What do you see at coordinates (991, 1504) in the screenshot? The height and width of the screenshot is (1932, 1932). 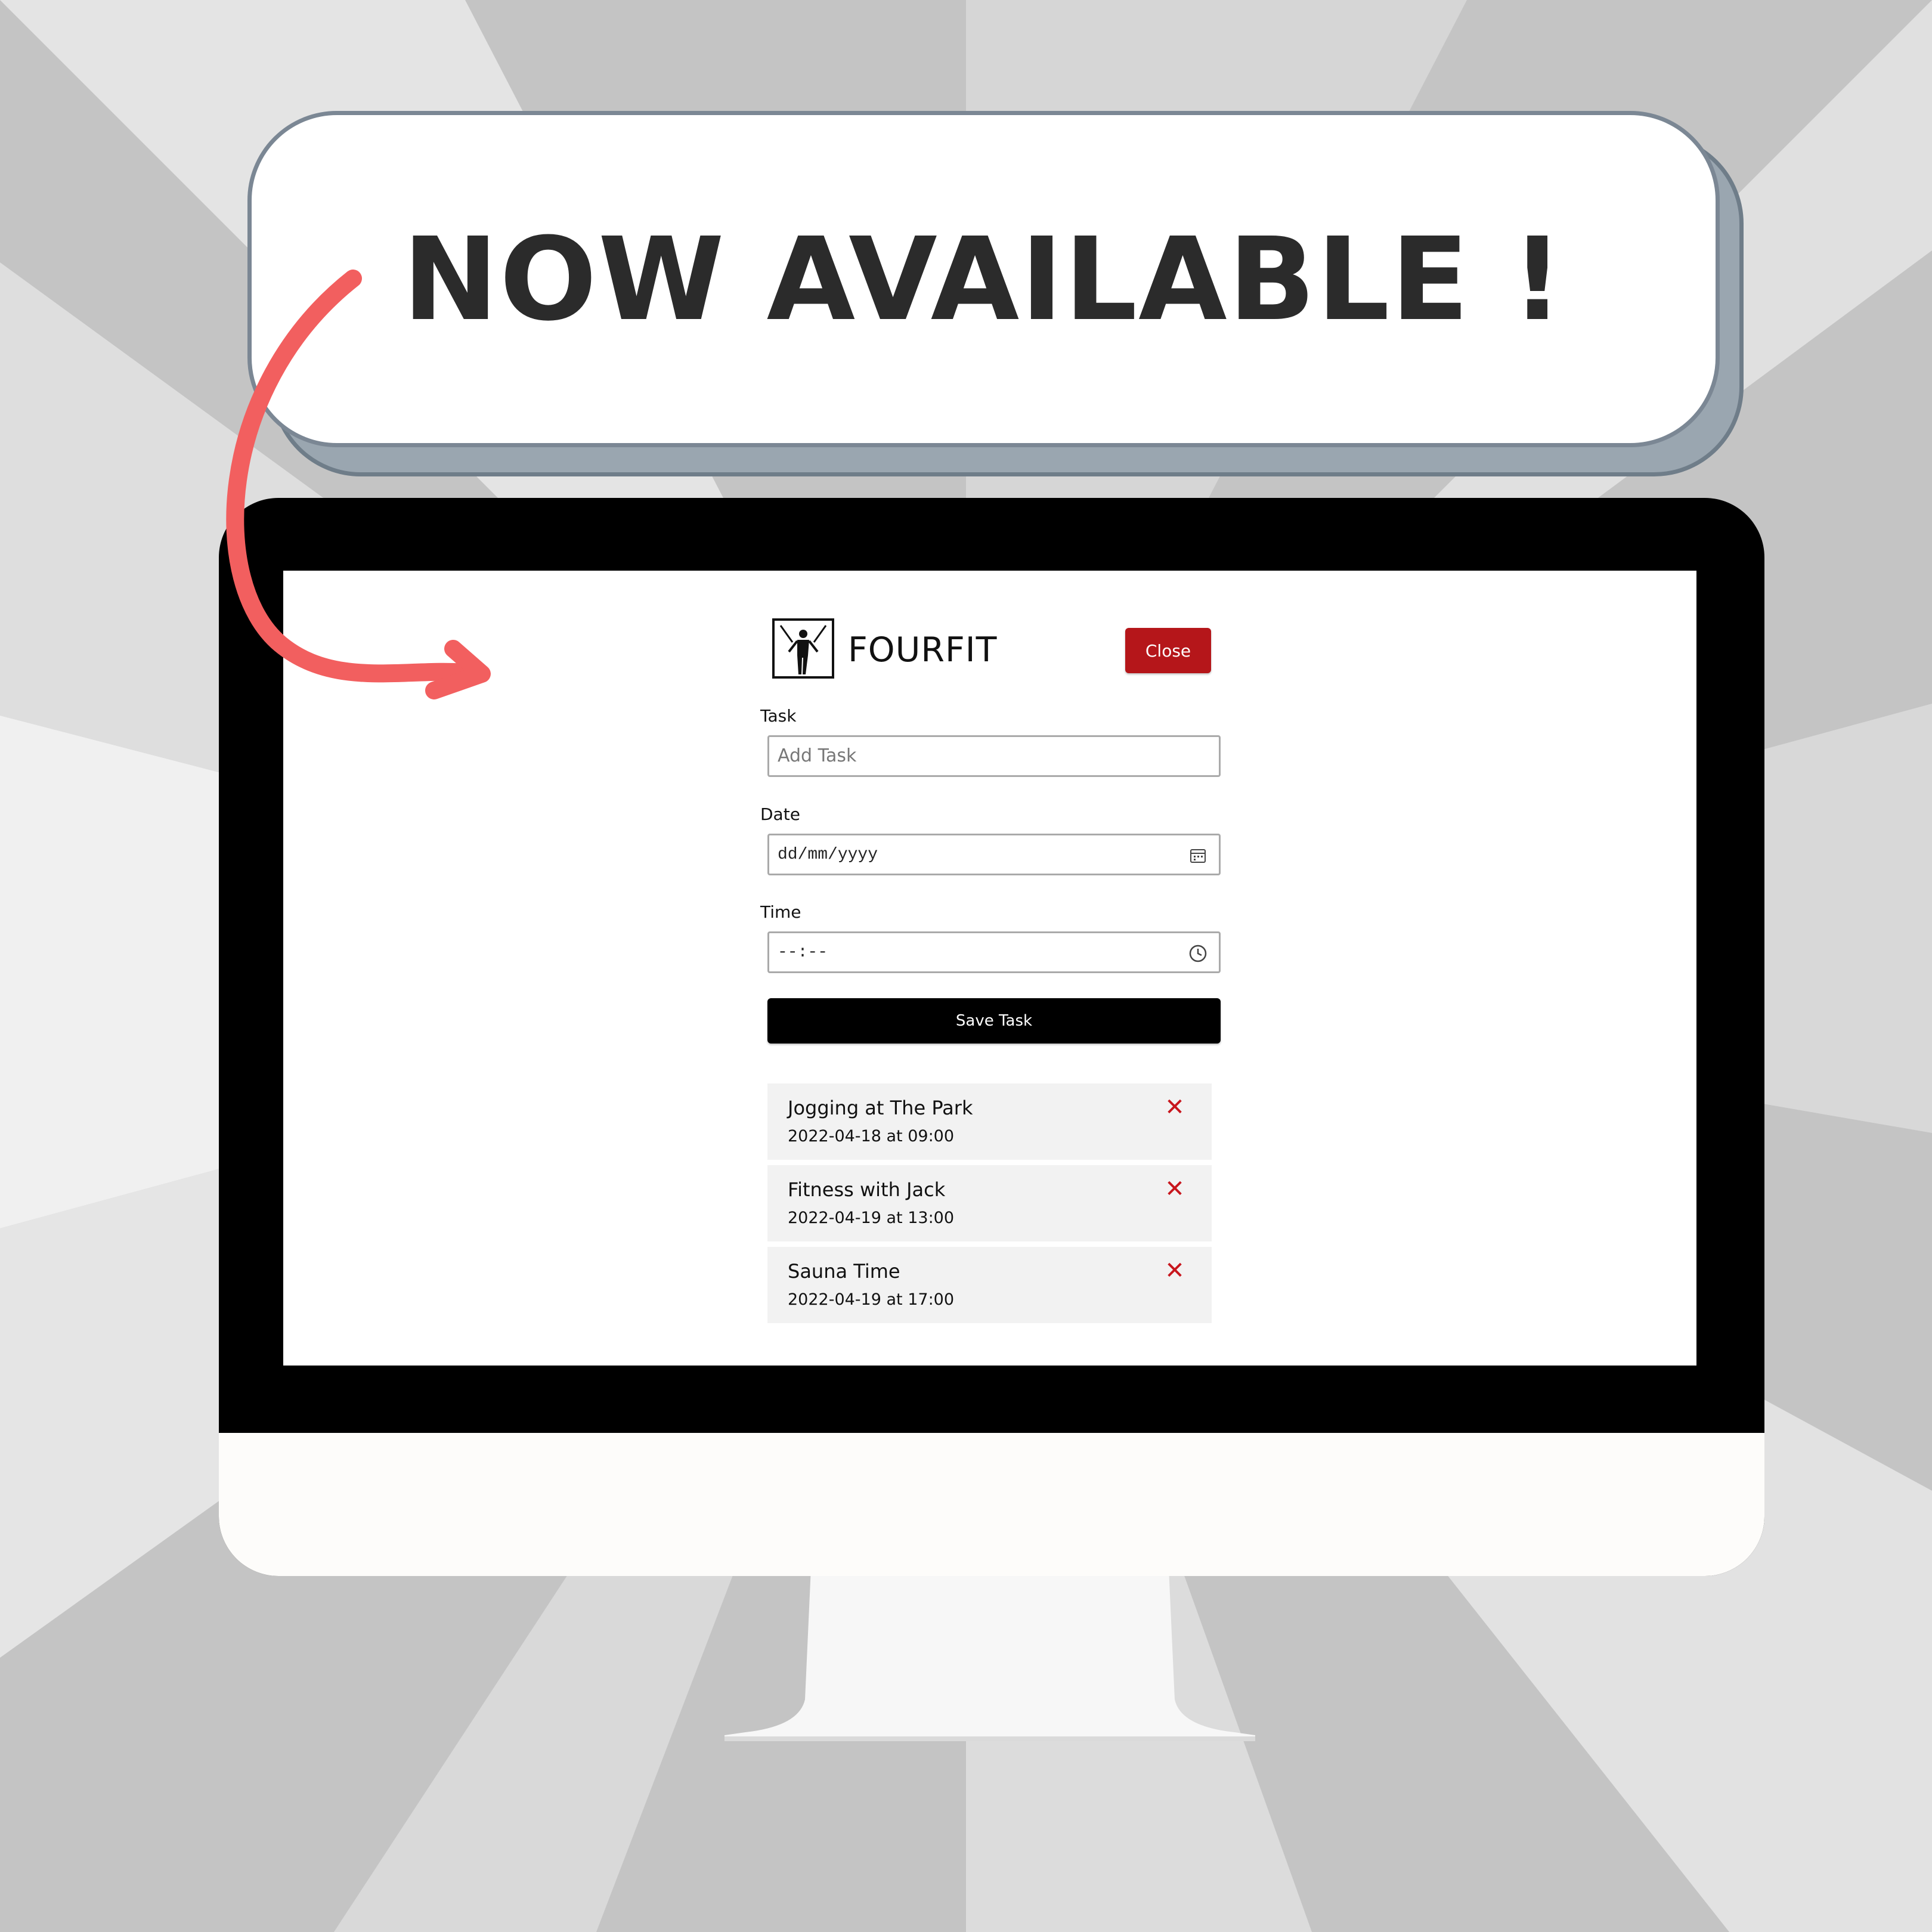 I see `monitor-chin` at bounding box center [991, 1504].